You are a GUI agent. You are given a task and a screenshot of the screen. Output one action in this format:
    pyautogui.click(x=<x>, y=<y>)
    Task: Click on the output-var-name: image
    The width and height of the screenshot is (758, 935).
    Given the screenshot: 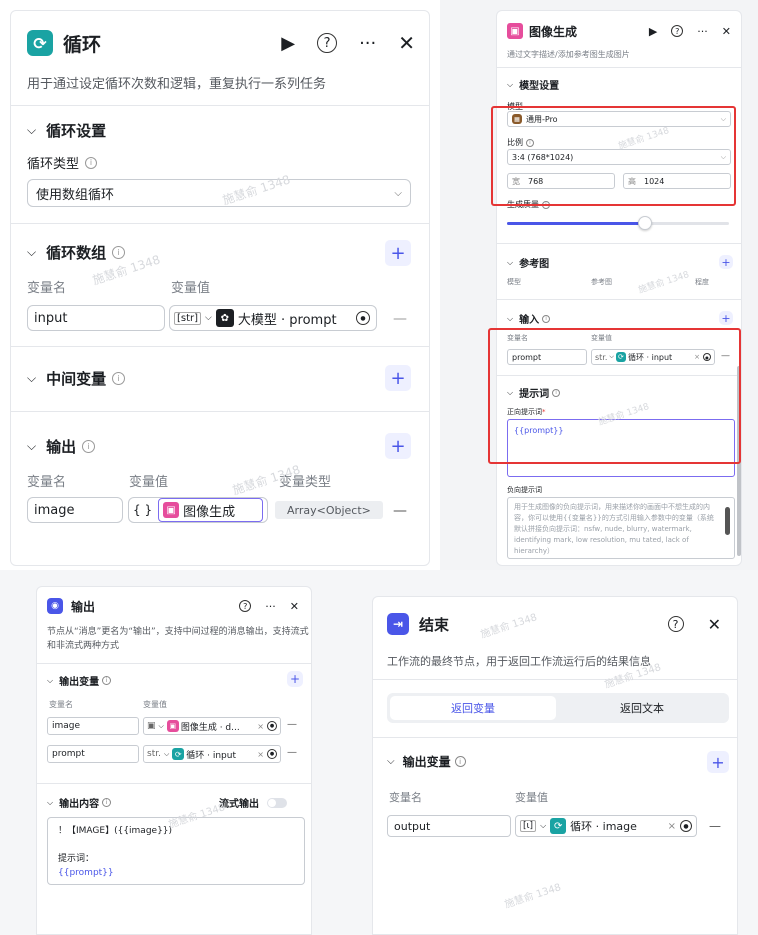 What is the action you would take?
    pyautogui.click(x=93, y=726)
    